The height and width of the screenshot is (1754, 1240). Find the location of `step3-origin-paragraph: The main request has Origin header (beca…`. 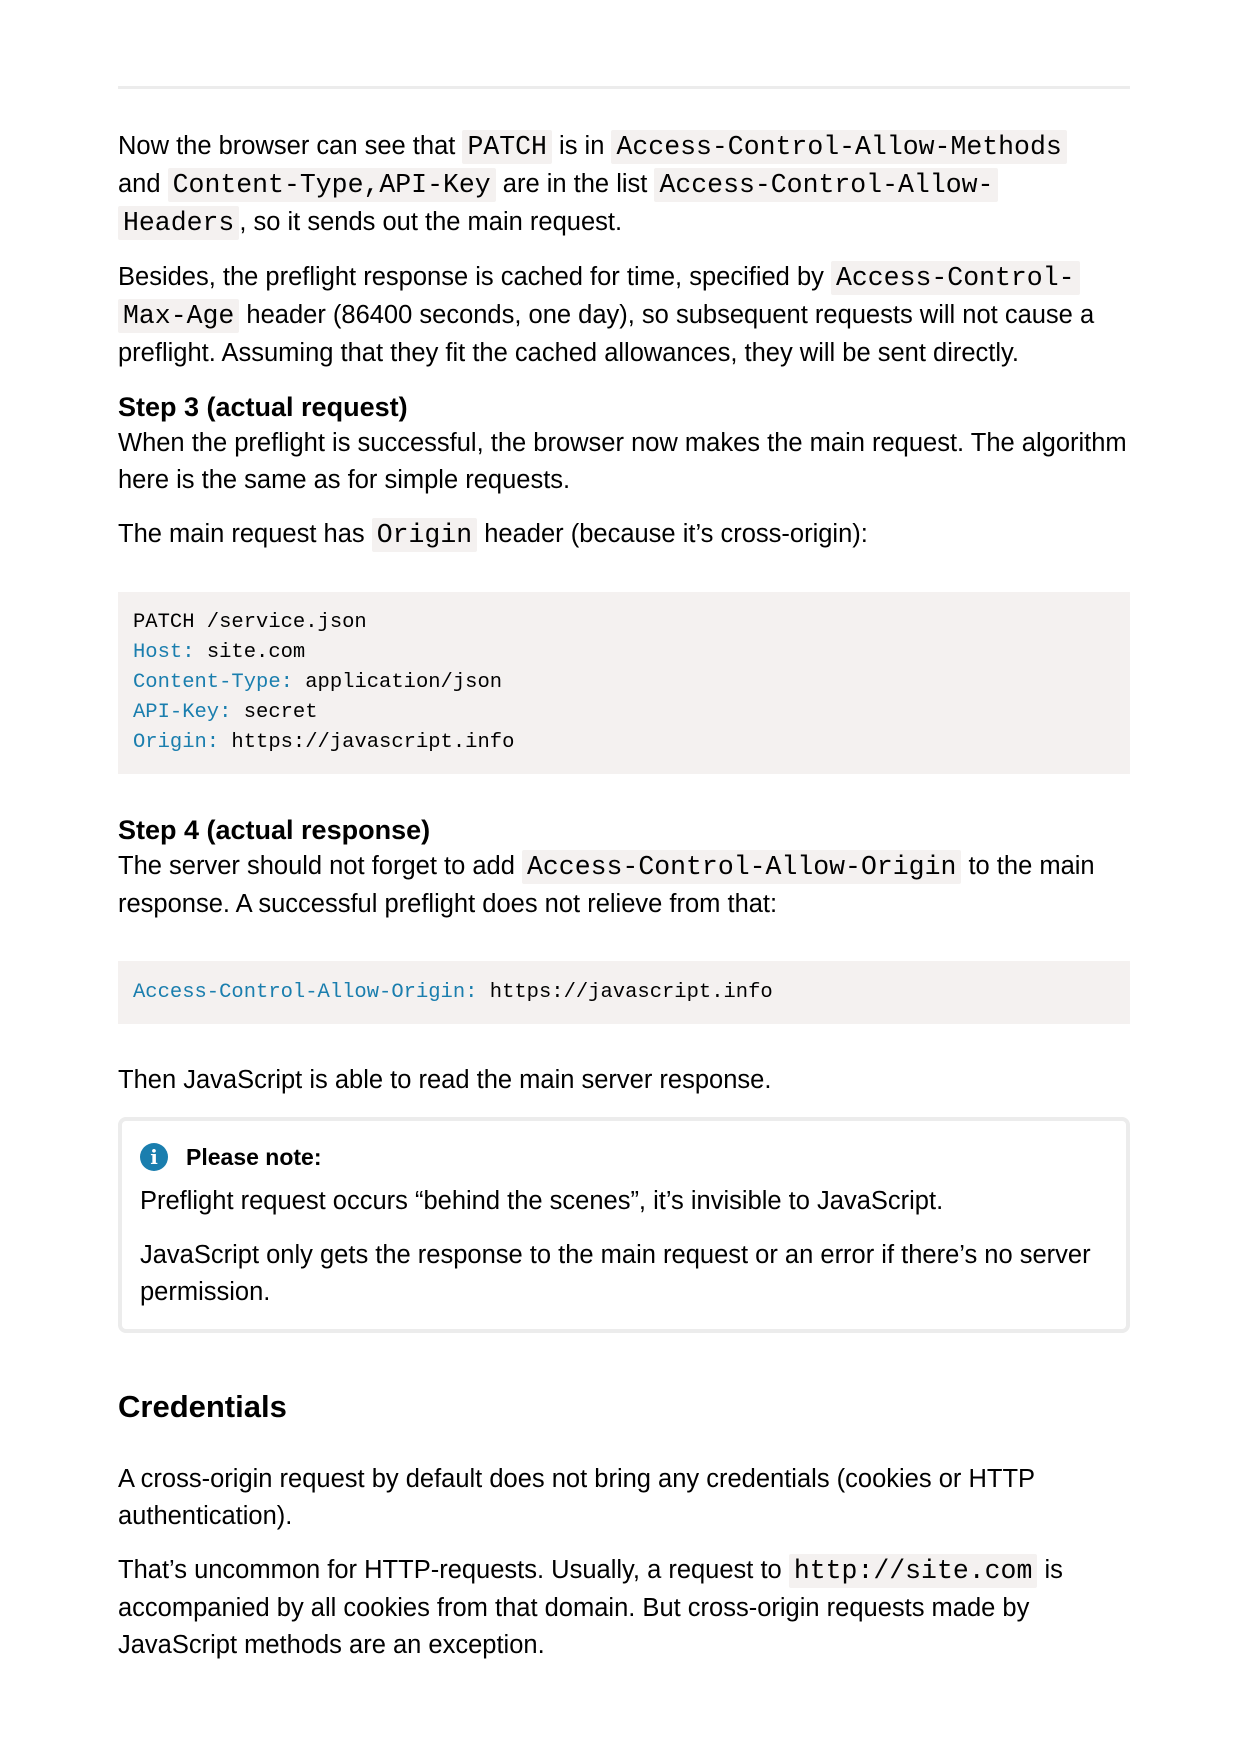

step3-origin-paragraph: The main request has Origin header (beca… is located at coordinates (624, 535).